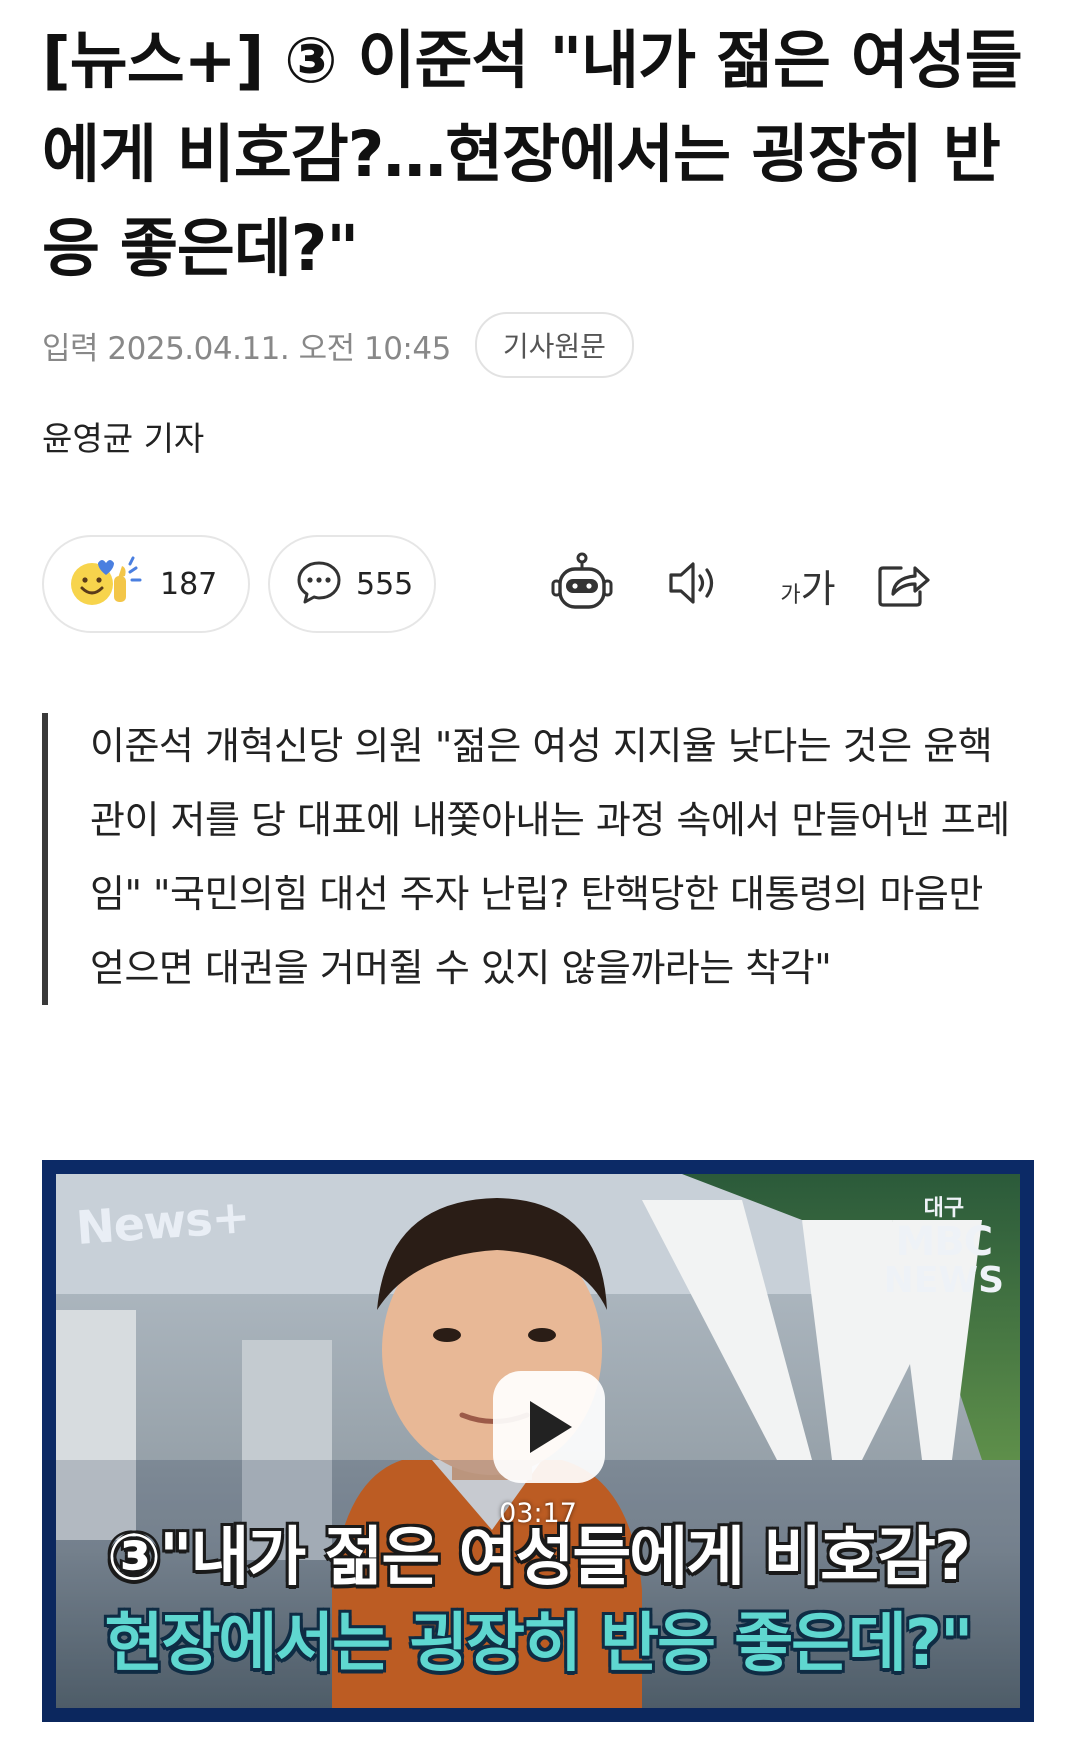 The width and height of the screenshot is (1079, 1758). I want to click on video-duration: 03:17, so click(538, 1513).